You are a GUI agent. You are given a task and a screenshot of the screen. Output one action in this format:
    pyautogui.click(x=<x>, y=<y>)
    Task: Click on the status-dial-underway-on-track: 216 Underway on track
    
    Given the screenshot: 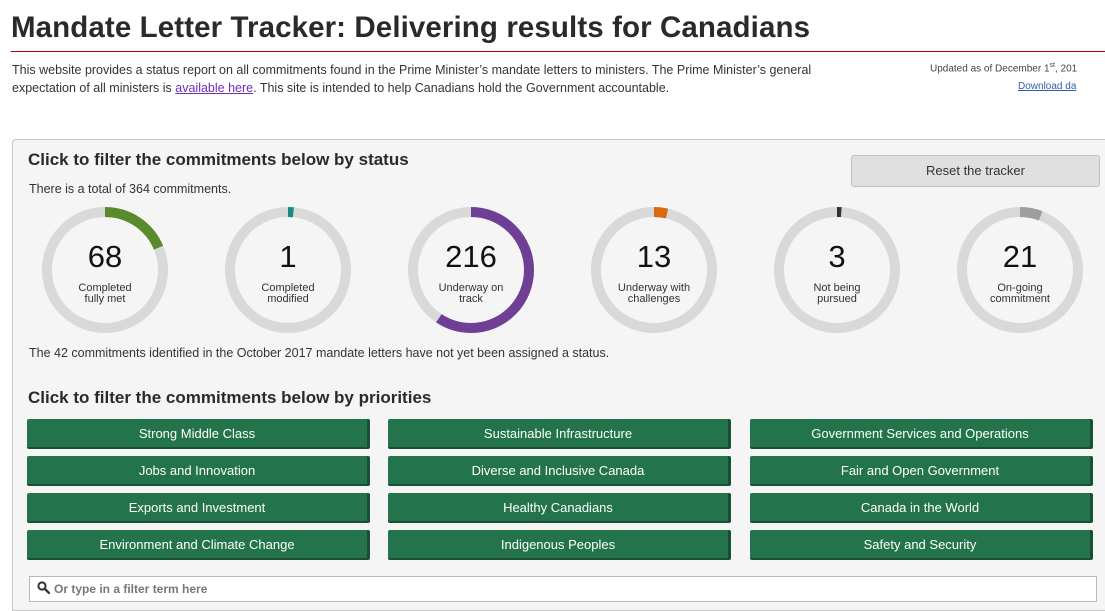 What is the action you would take?
    pyautogui.click(x=471, y=270)
    